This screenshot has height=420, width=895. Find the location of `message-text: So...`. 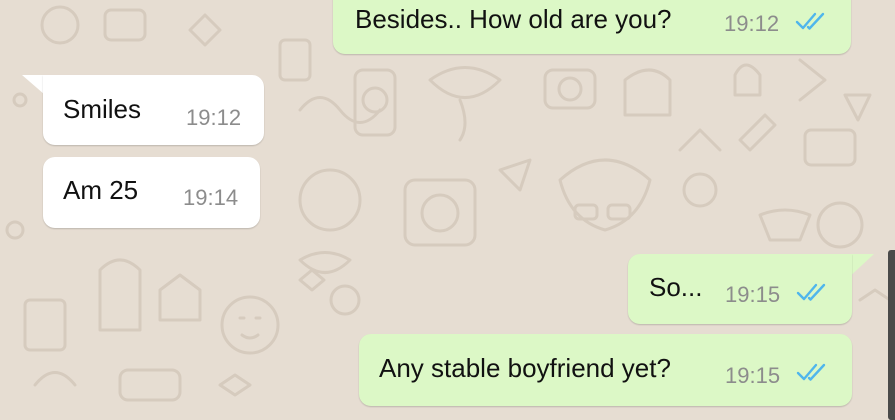

message-text: So... is located at coordinates (676, 287).